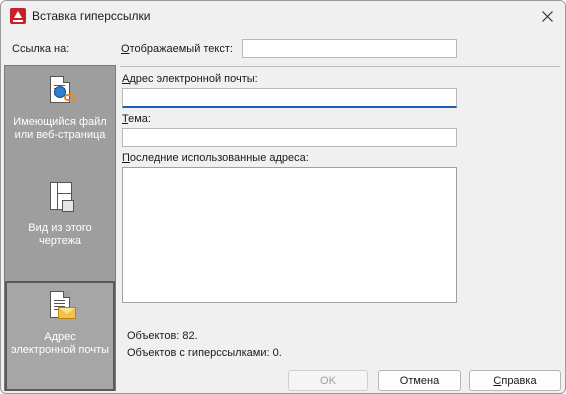  Describe the element at coordinates (177, 49) in the screenshot. I see `display-text-label: Отображаемый текст:` at that location.